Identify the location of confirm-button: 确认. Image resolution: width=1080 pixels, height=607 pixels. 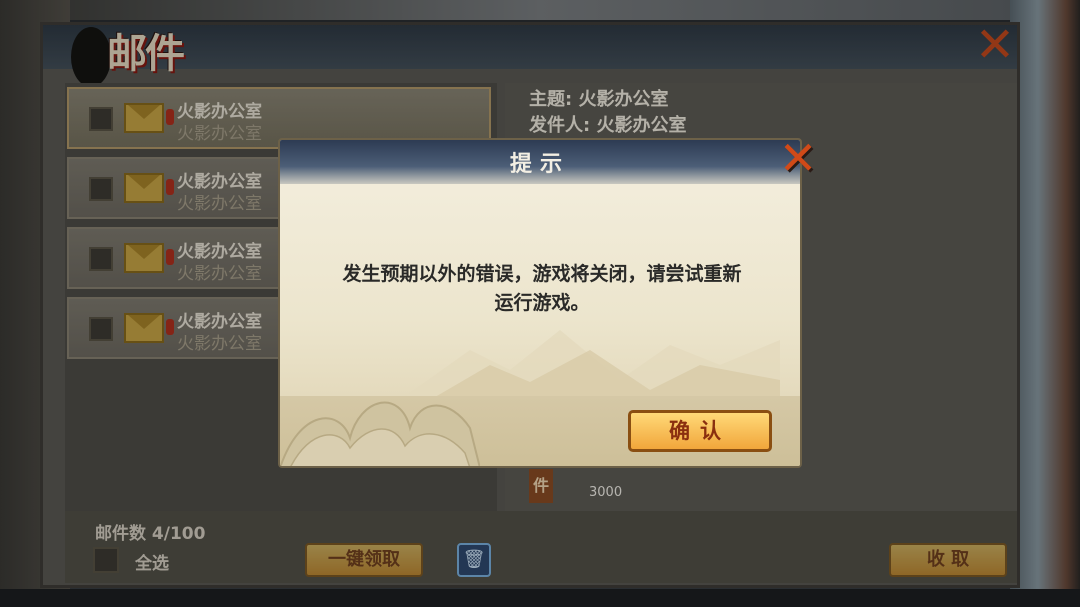
(700, 431).